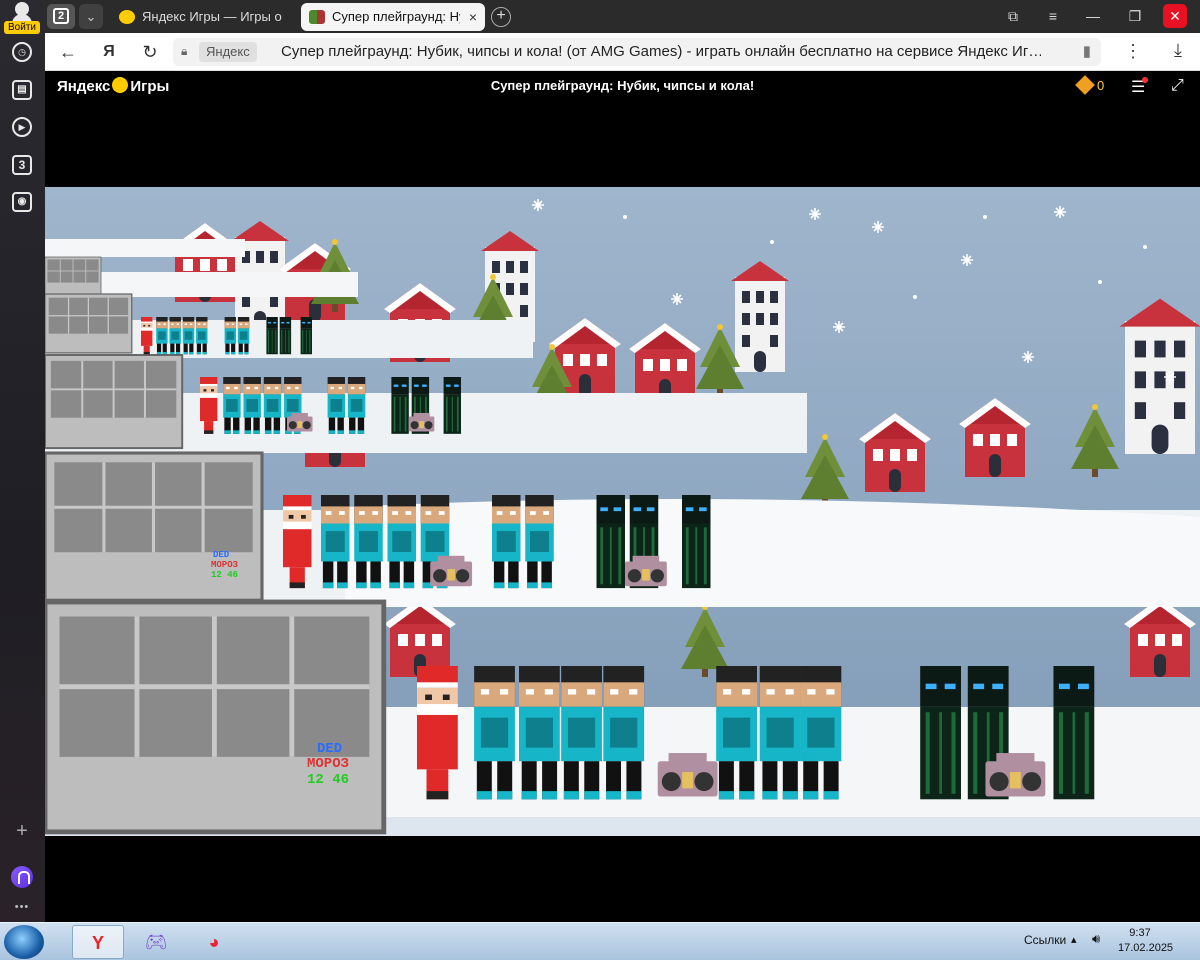 This screenshot has height=960, width=1200. I want to click on clock-date: 17.02.2025, so click(1146, 948).